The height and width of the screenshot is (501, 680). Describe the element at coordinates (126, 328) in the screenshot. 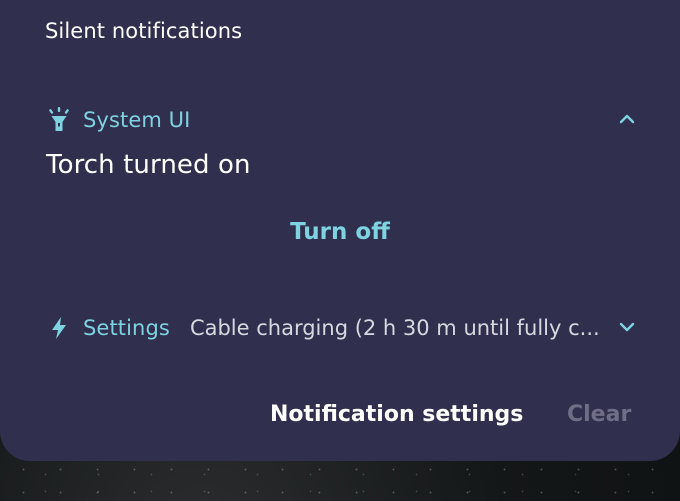

I see `app-name: Settings` at that location.